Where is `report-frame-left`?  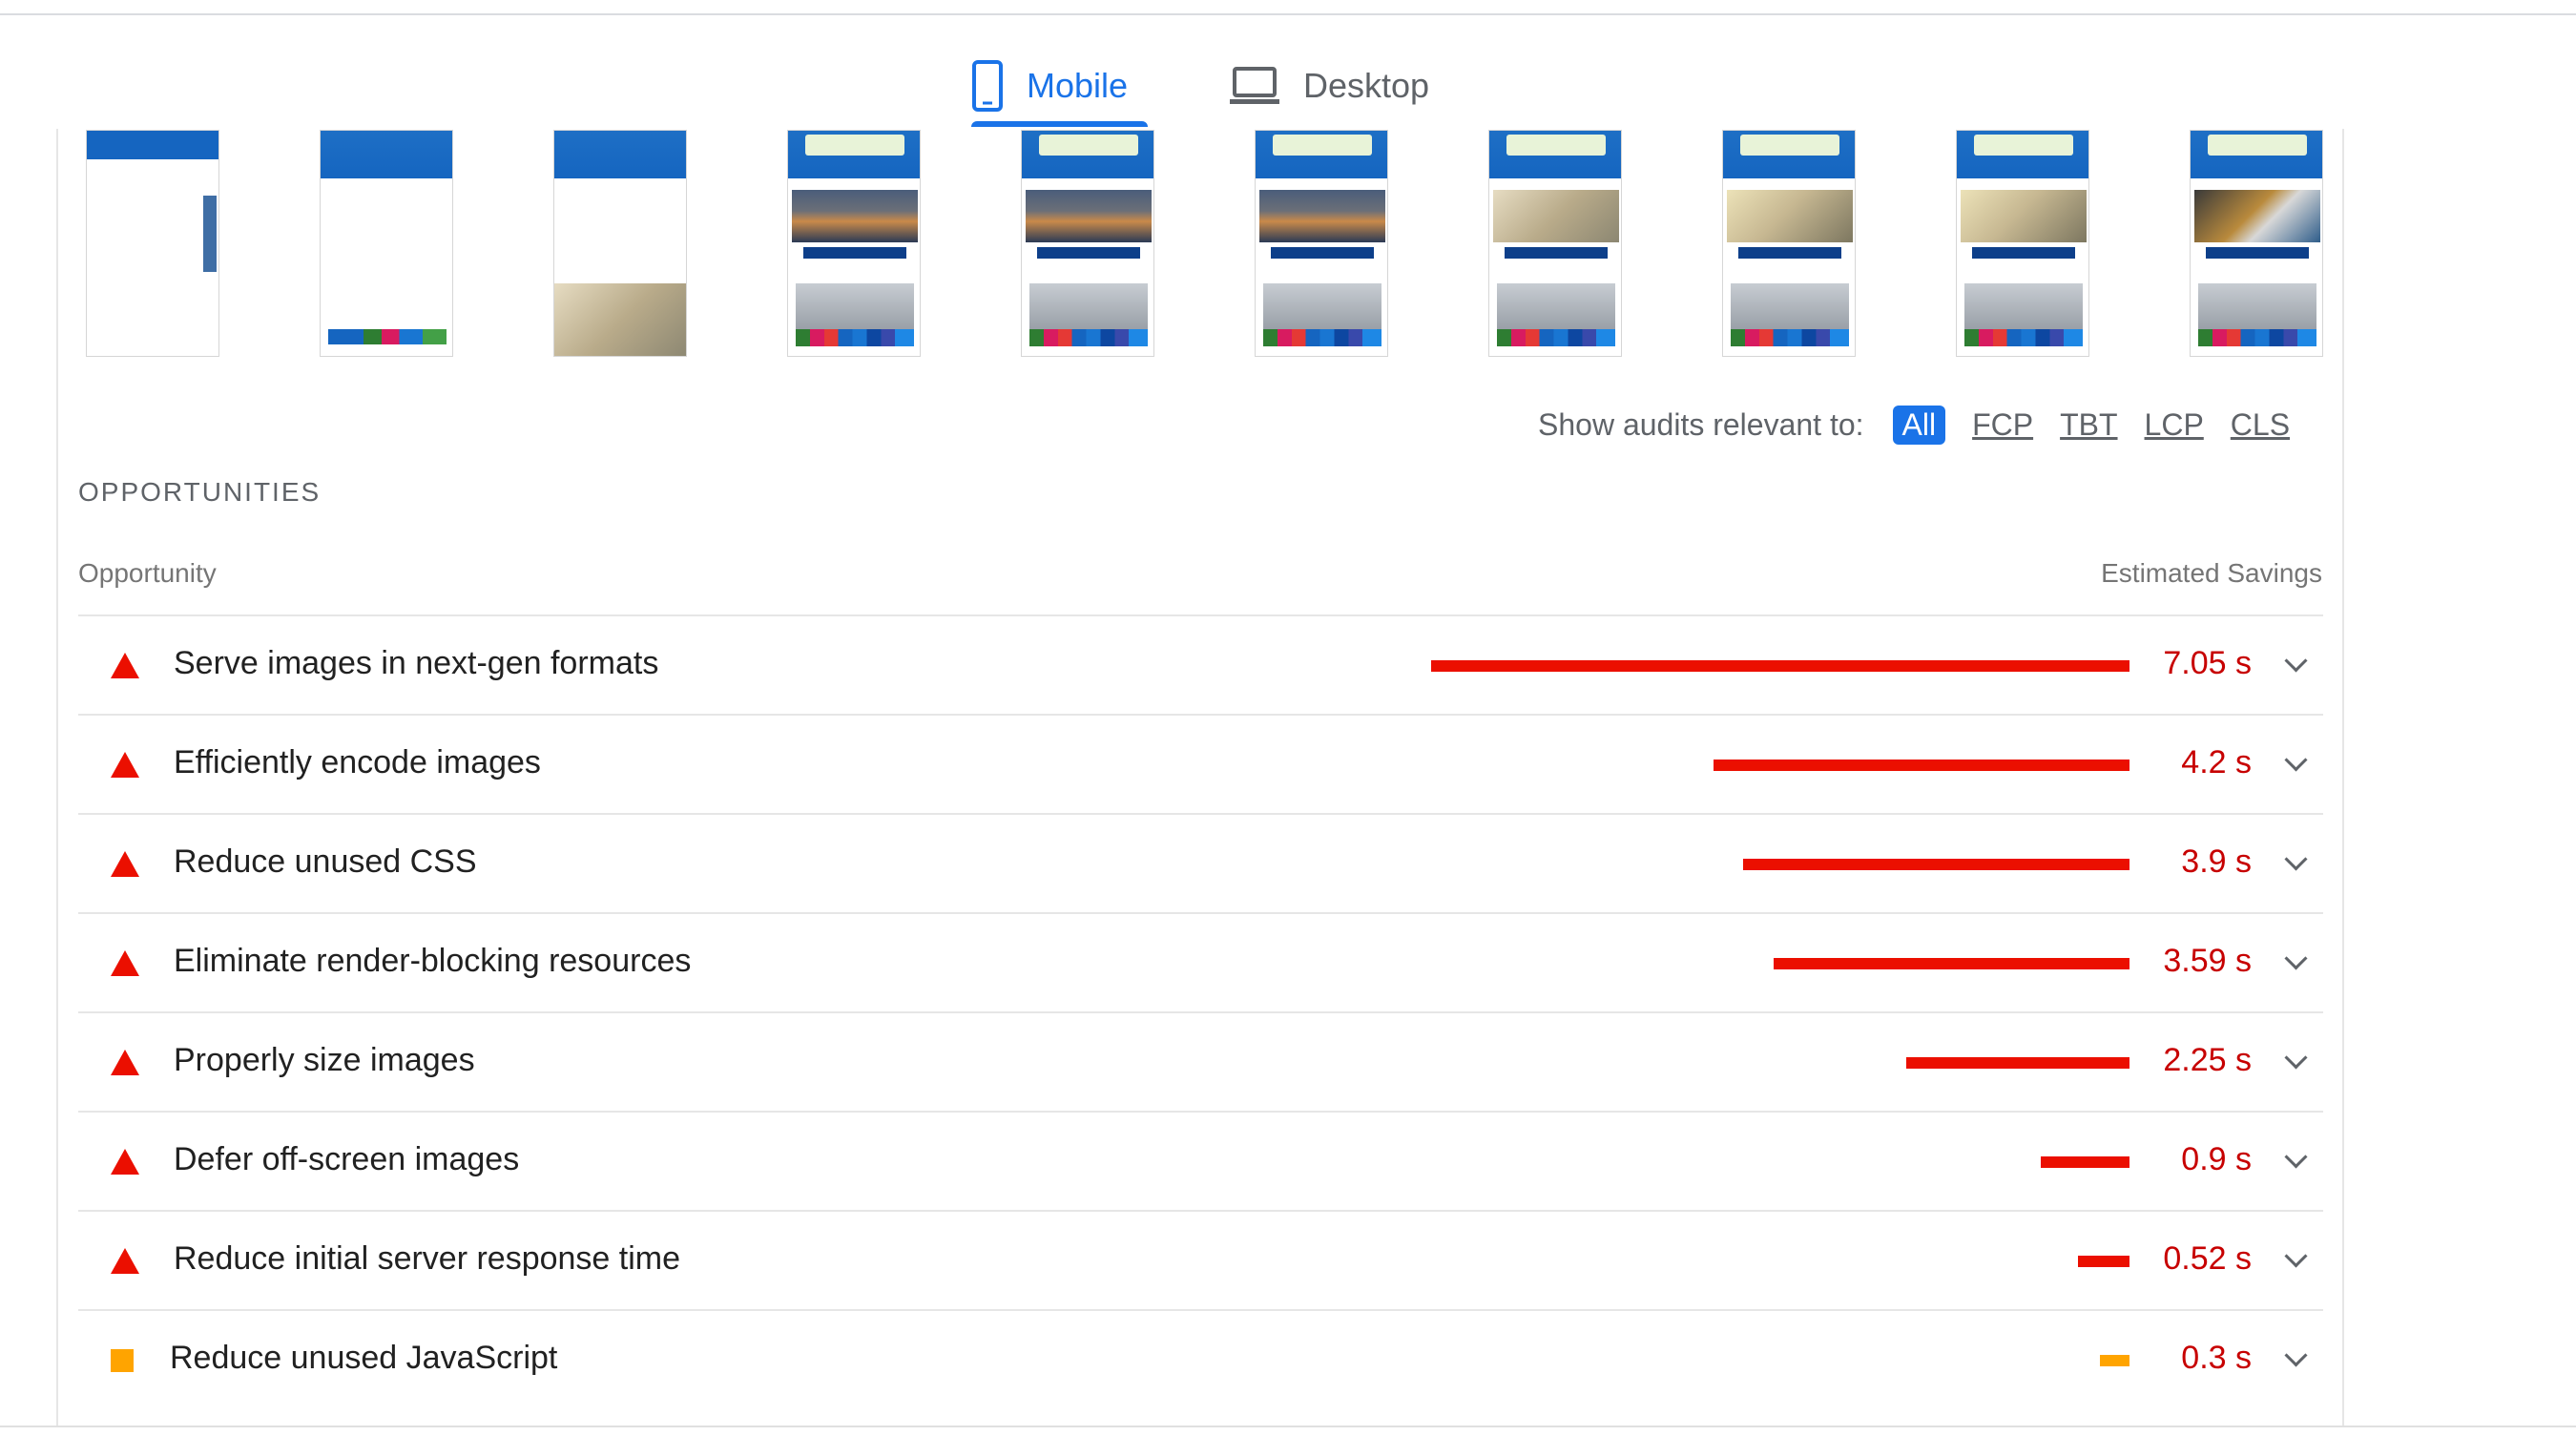
report-frame-left is located at coordinates (57, 777).